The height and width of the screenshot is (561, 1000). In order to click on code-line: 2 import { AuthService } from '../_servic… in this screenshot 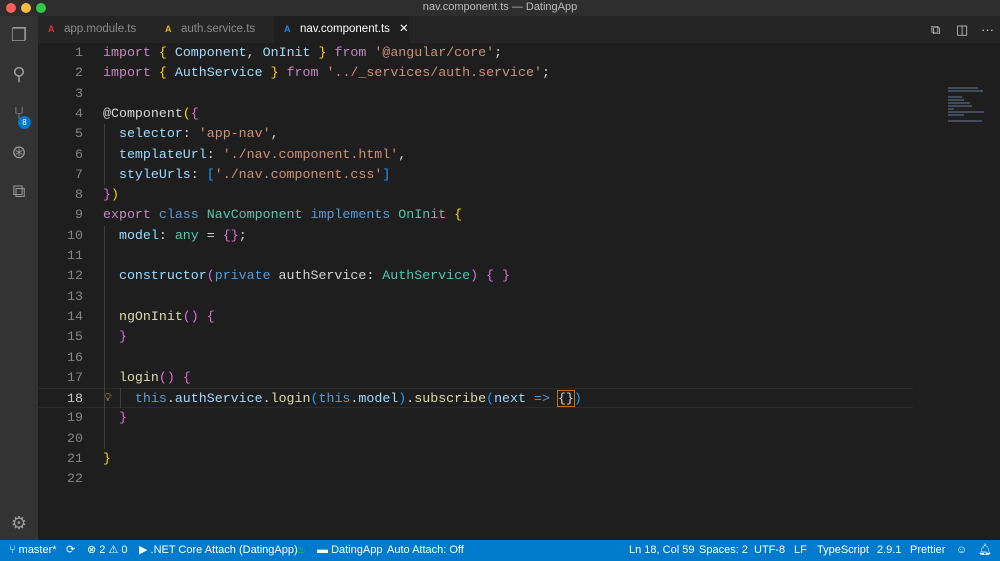, I will do `click(475, 73)`.